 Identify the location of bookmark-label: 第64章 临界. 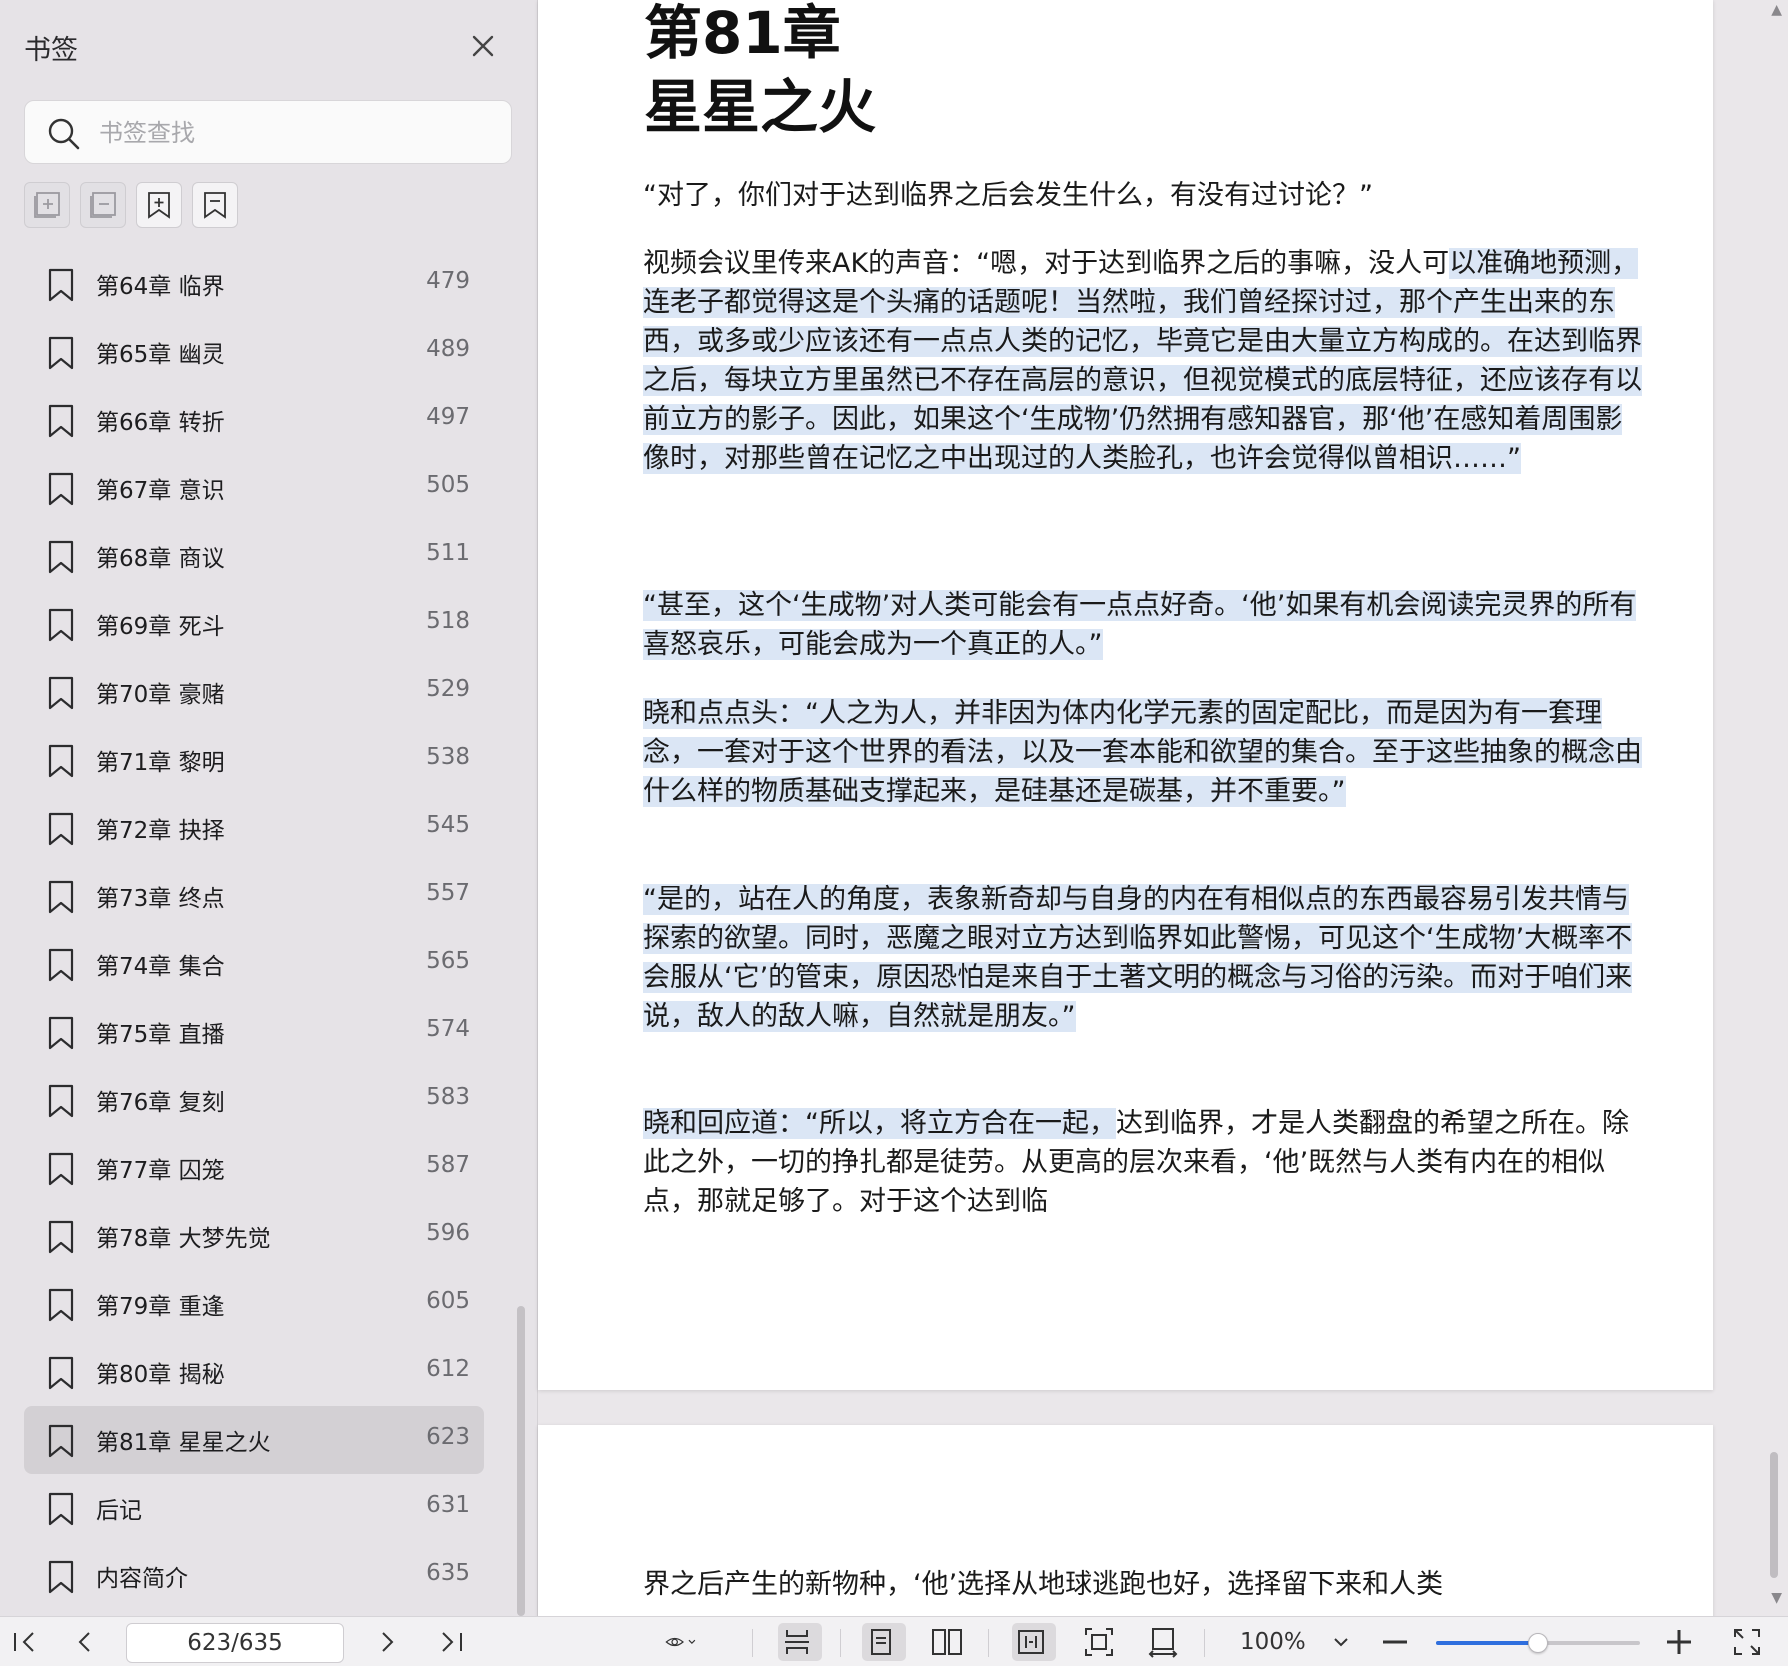
(160, 287).